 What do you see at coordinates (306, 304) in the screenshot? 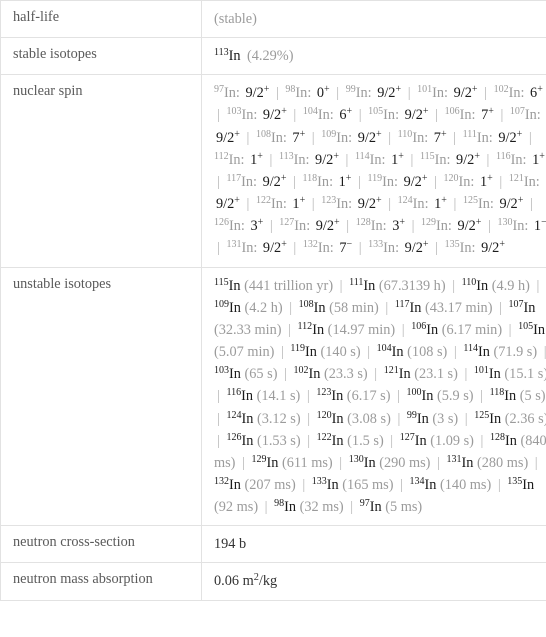
I see `isotope-mass-number: 108` at bounding box center [306, 304].